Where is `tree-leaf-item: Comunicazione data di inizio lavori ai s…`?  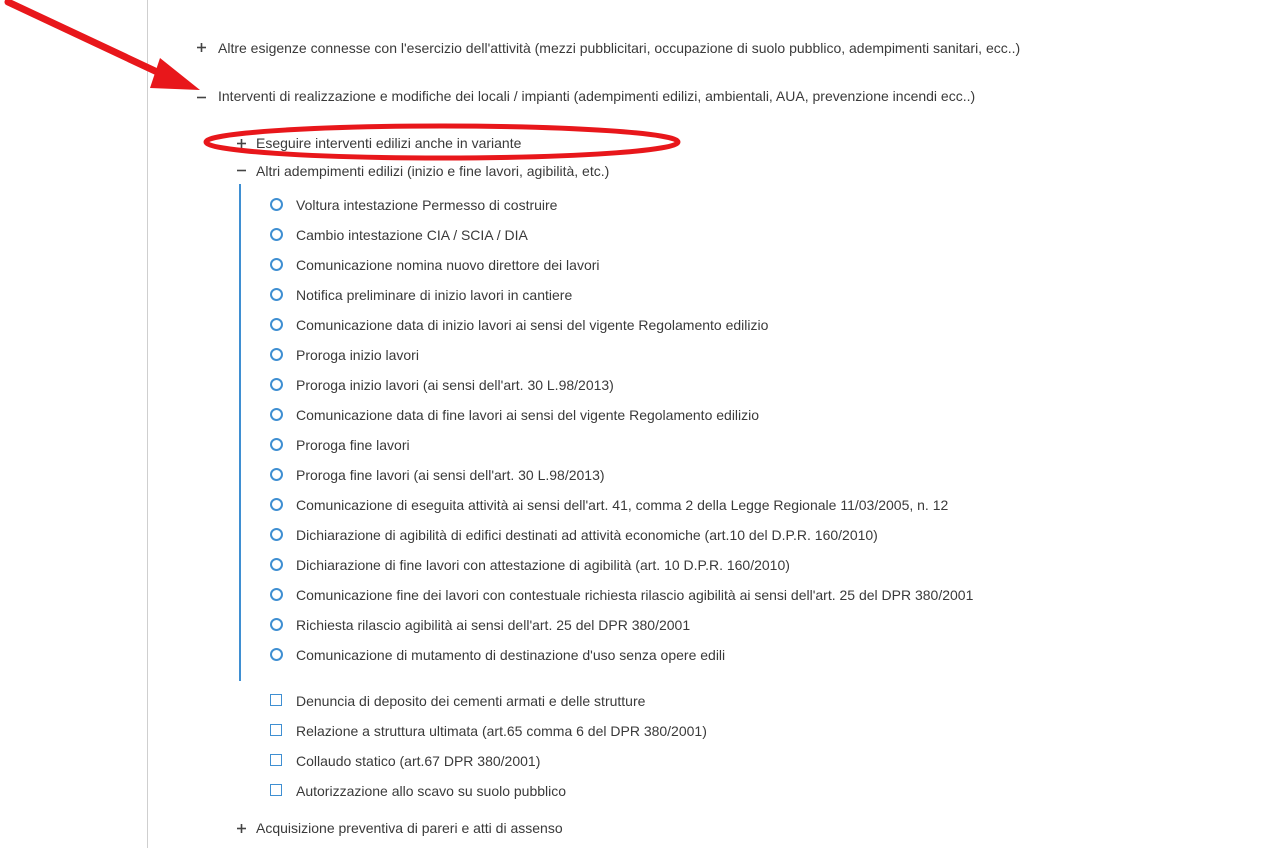 tree-leaf-item: Comunicazione data di inizio lavori ai s… is located at coordinates (532, 325).